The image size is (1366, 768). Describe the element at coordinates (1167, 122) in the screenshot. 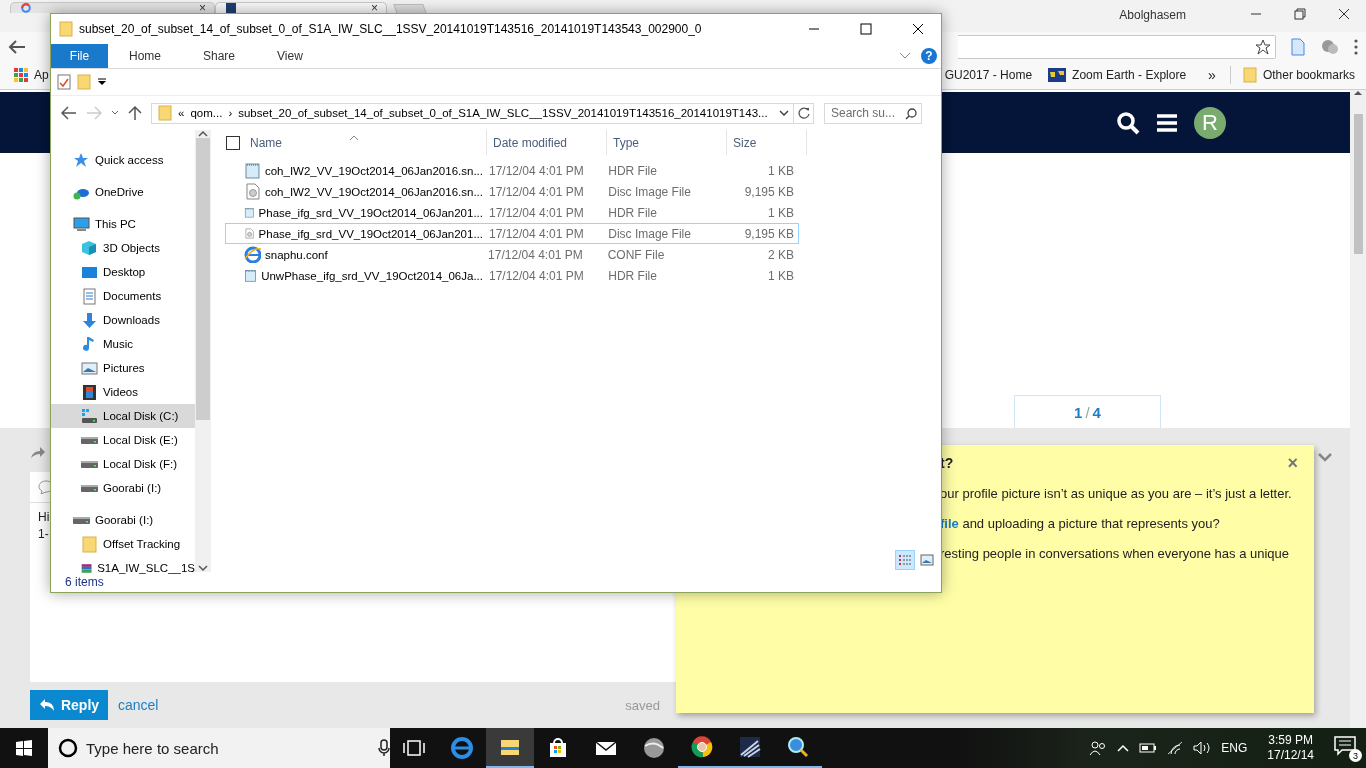

I see `menu-icon` at that location.